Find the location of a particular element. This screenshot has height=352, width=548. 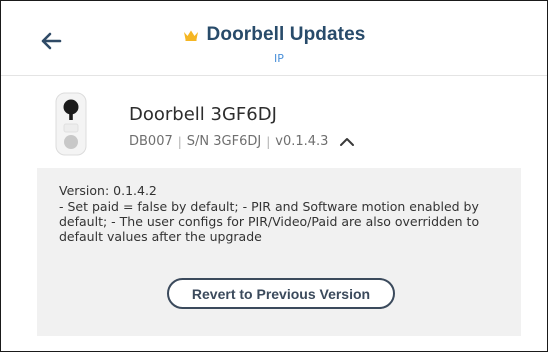

release-version: Version: 0.1.4.2 is located at coordinates (108, 190).